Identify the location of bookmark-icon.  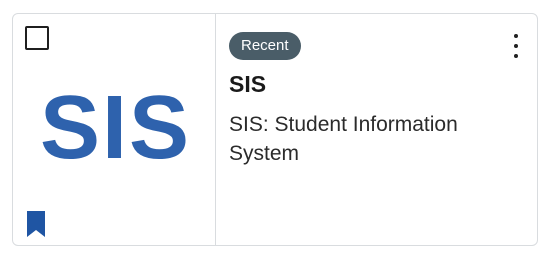
(36, 224).